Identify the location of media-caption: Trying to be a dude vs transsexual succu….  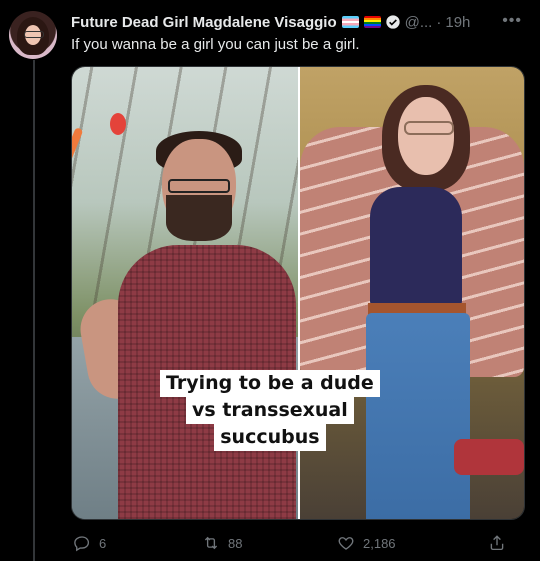
(270, 410).